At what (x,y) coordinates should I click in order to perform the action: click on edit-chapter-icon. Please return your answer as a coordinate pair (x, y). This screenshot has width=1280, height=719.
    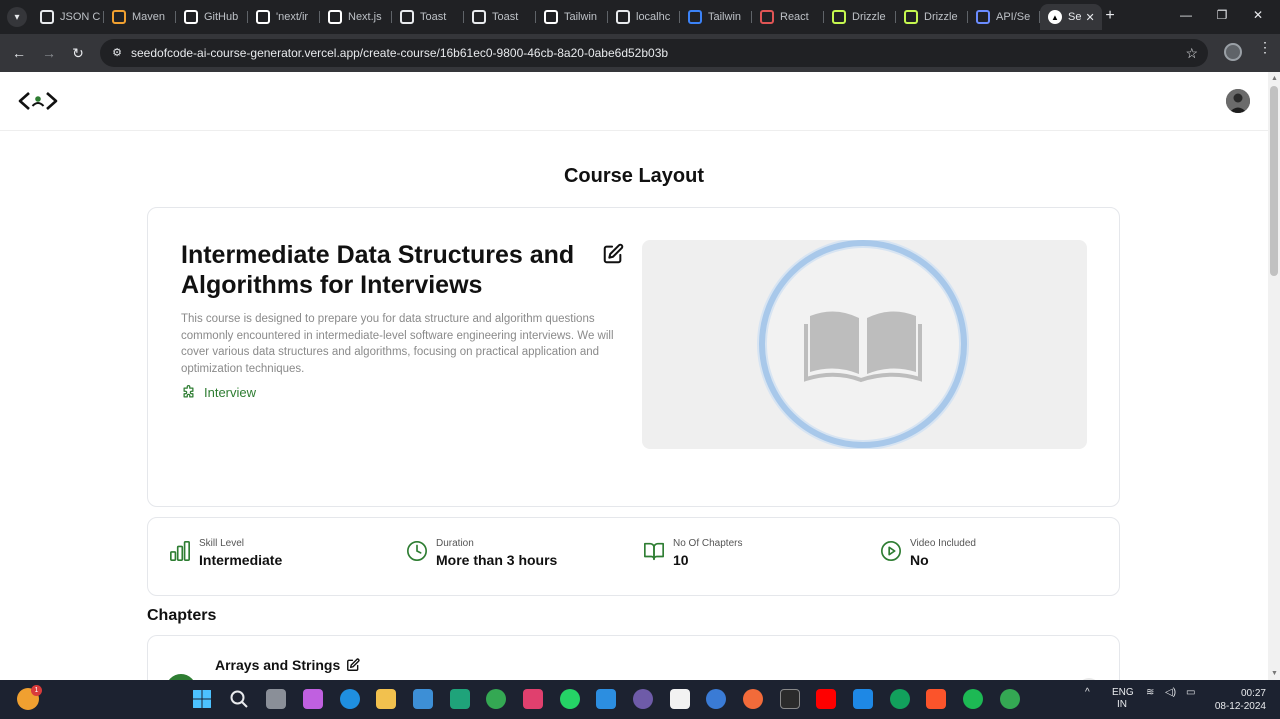
    Looking at the image, I should click on (353, 665).